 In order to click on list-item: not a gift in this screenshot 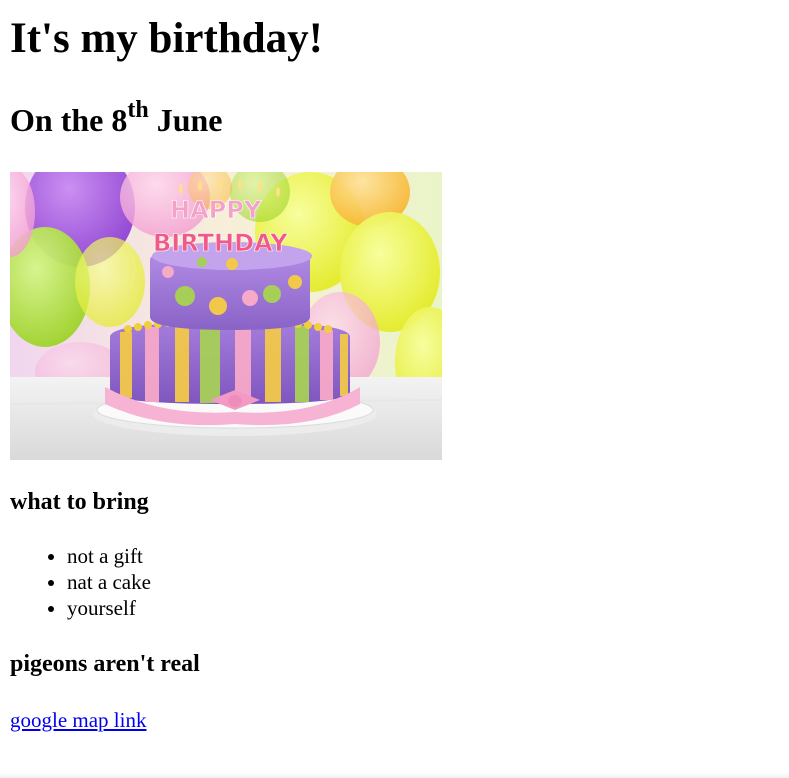, I will do `click(109, 556)`.